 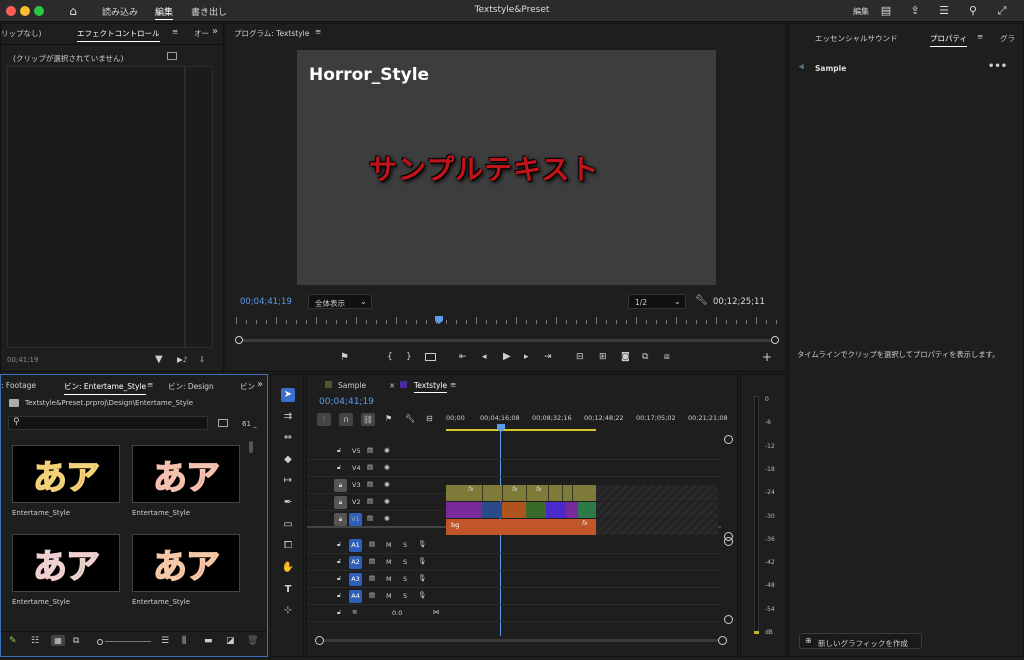 What do you see at coordinates (288, 611) in the screenshot?
I see `caption-tool-icon: ⊹` at bounding box center [288, 611].